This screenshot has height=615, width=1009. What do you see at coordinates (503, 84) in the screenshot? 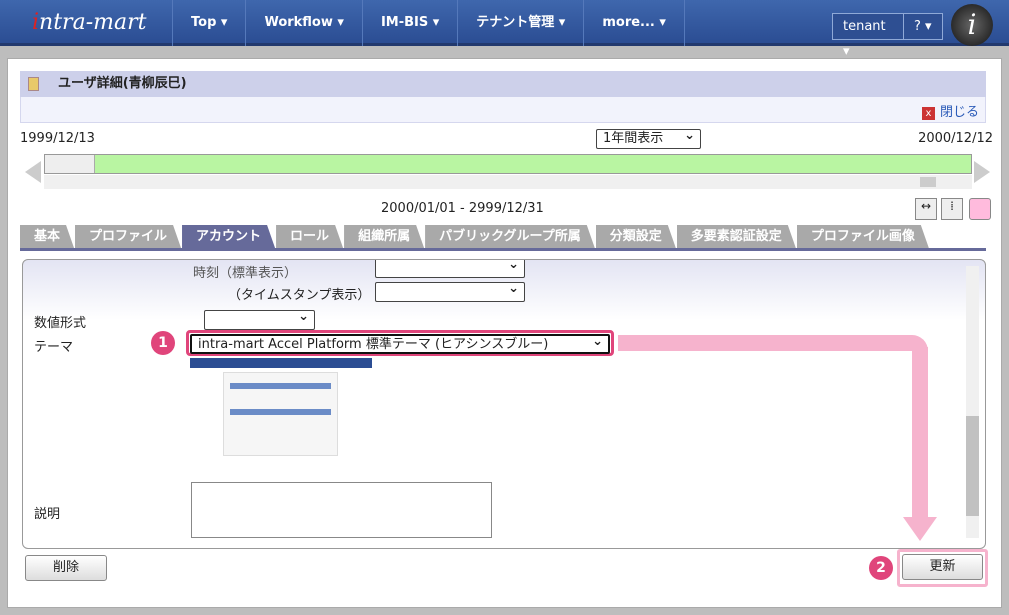
I see `page-title: ユーザ詳細(青柳辰巳)` at bounding box center [503, 84].